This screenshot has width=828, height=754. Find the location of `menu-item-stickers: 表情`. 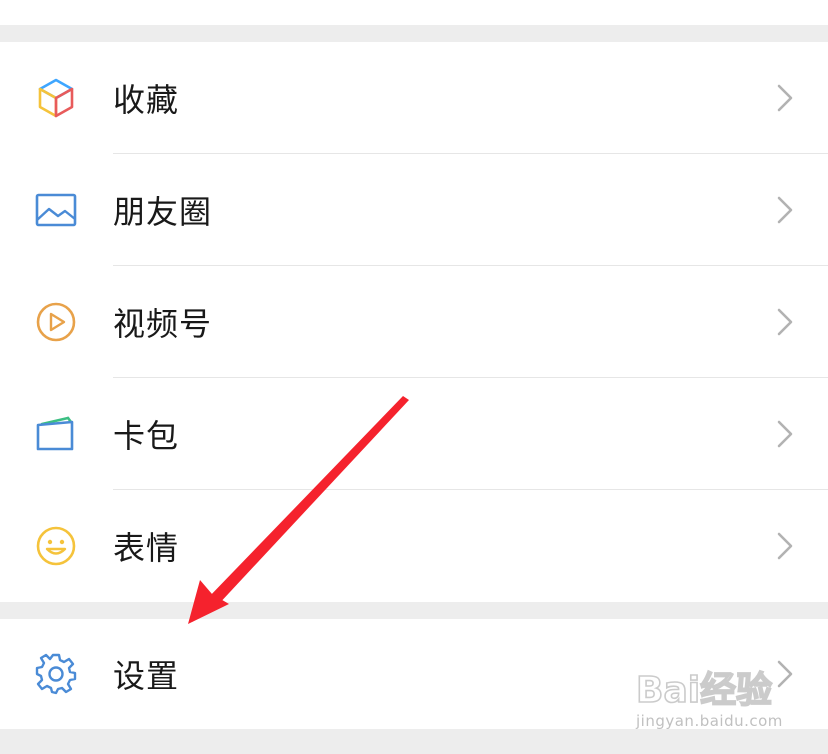

menu-item-stickers: 表情 is located at coordinates (414, 546).